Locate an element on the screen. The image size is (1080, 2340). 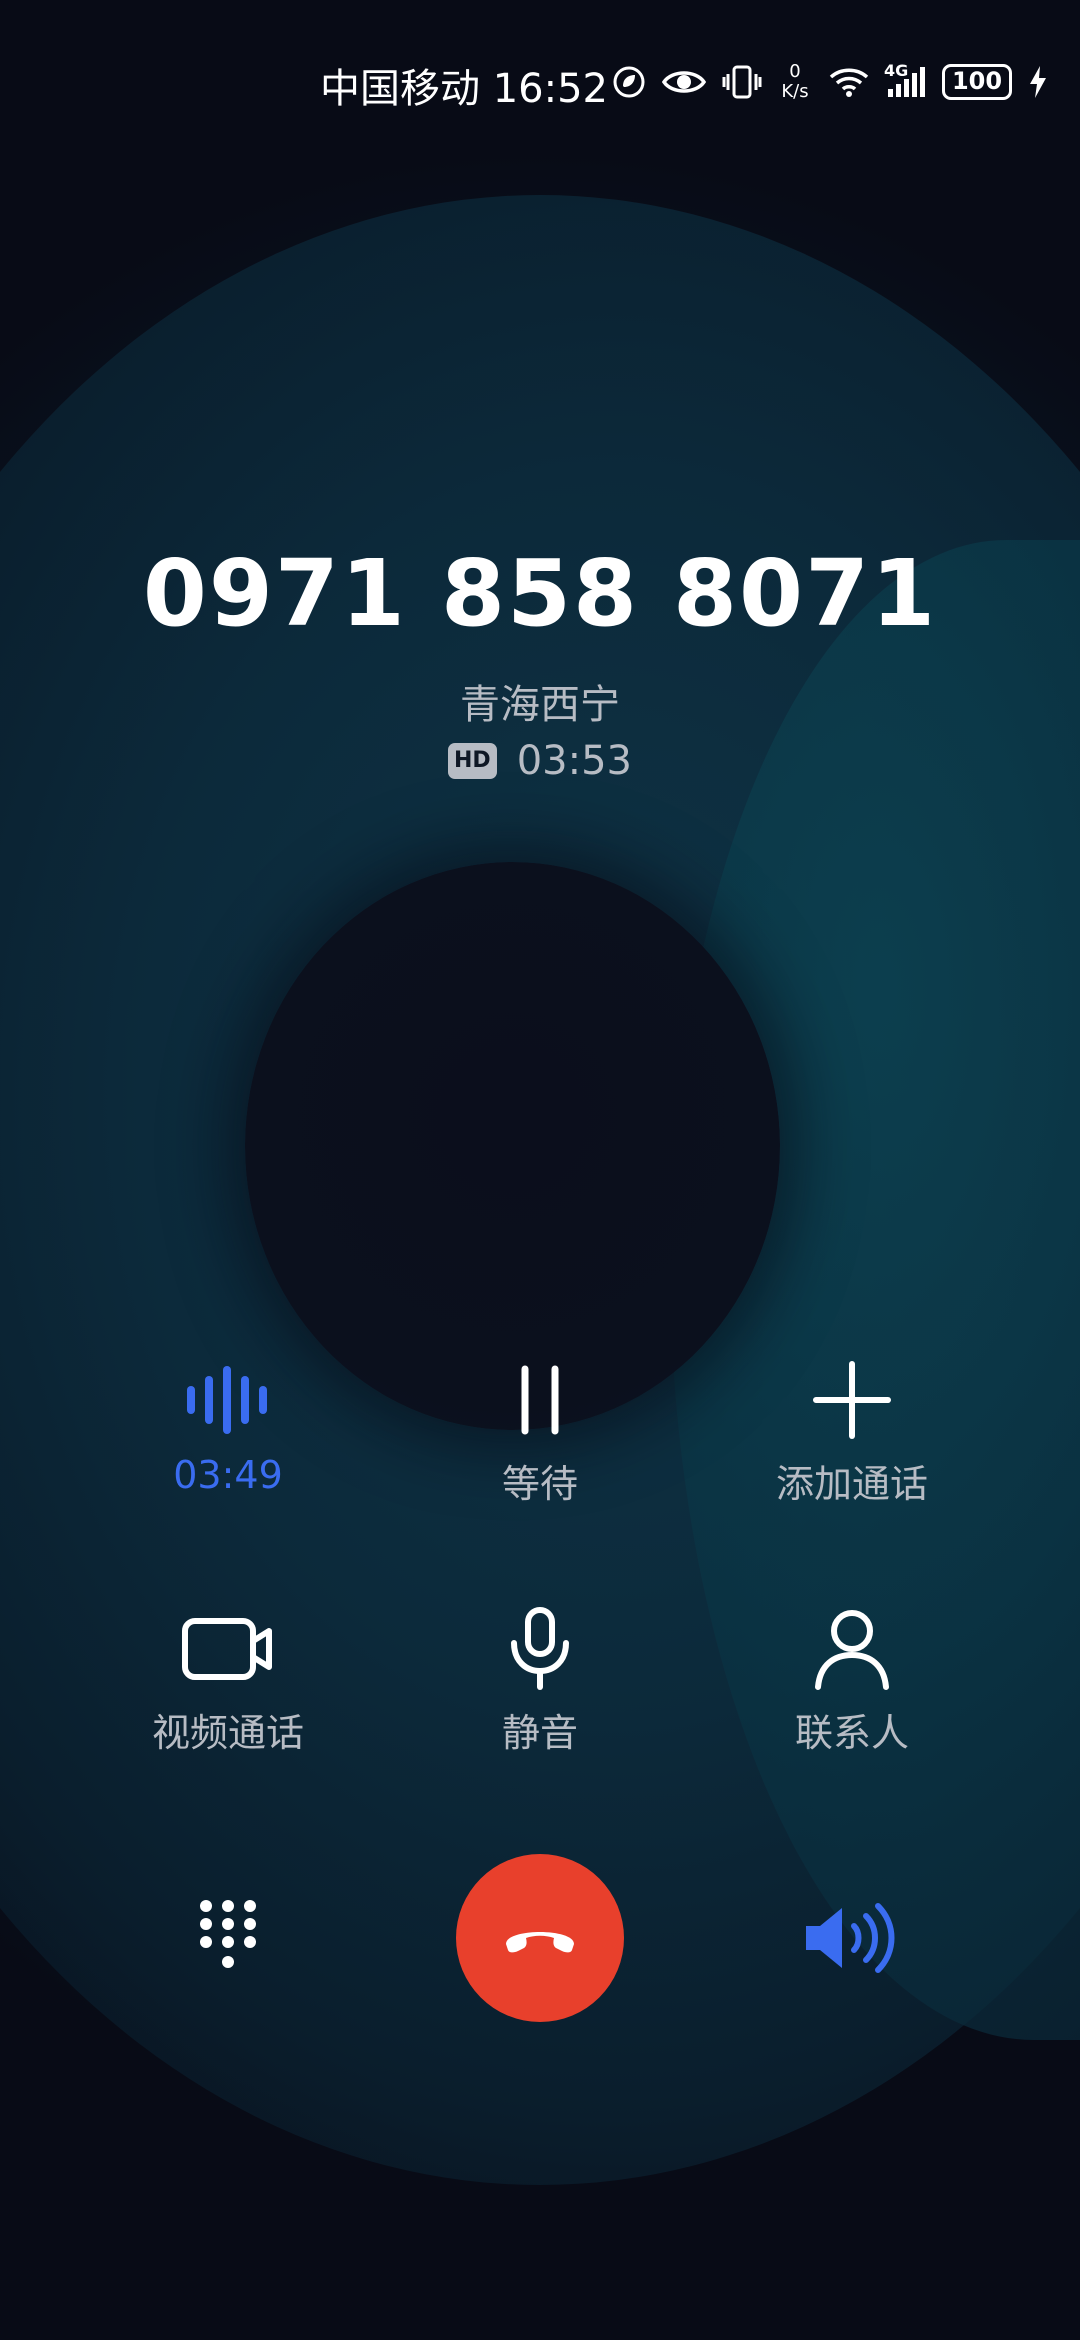
speaker-icon is located at coordinates (850, 1938).